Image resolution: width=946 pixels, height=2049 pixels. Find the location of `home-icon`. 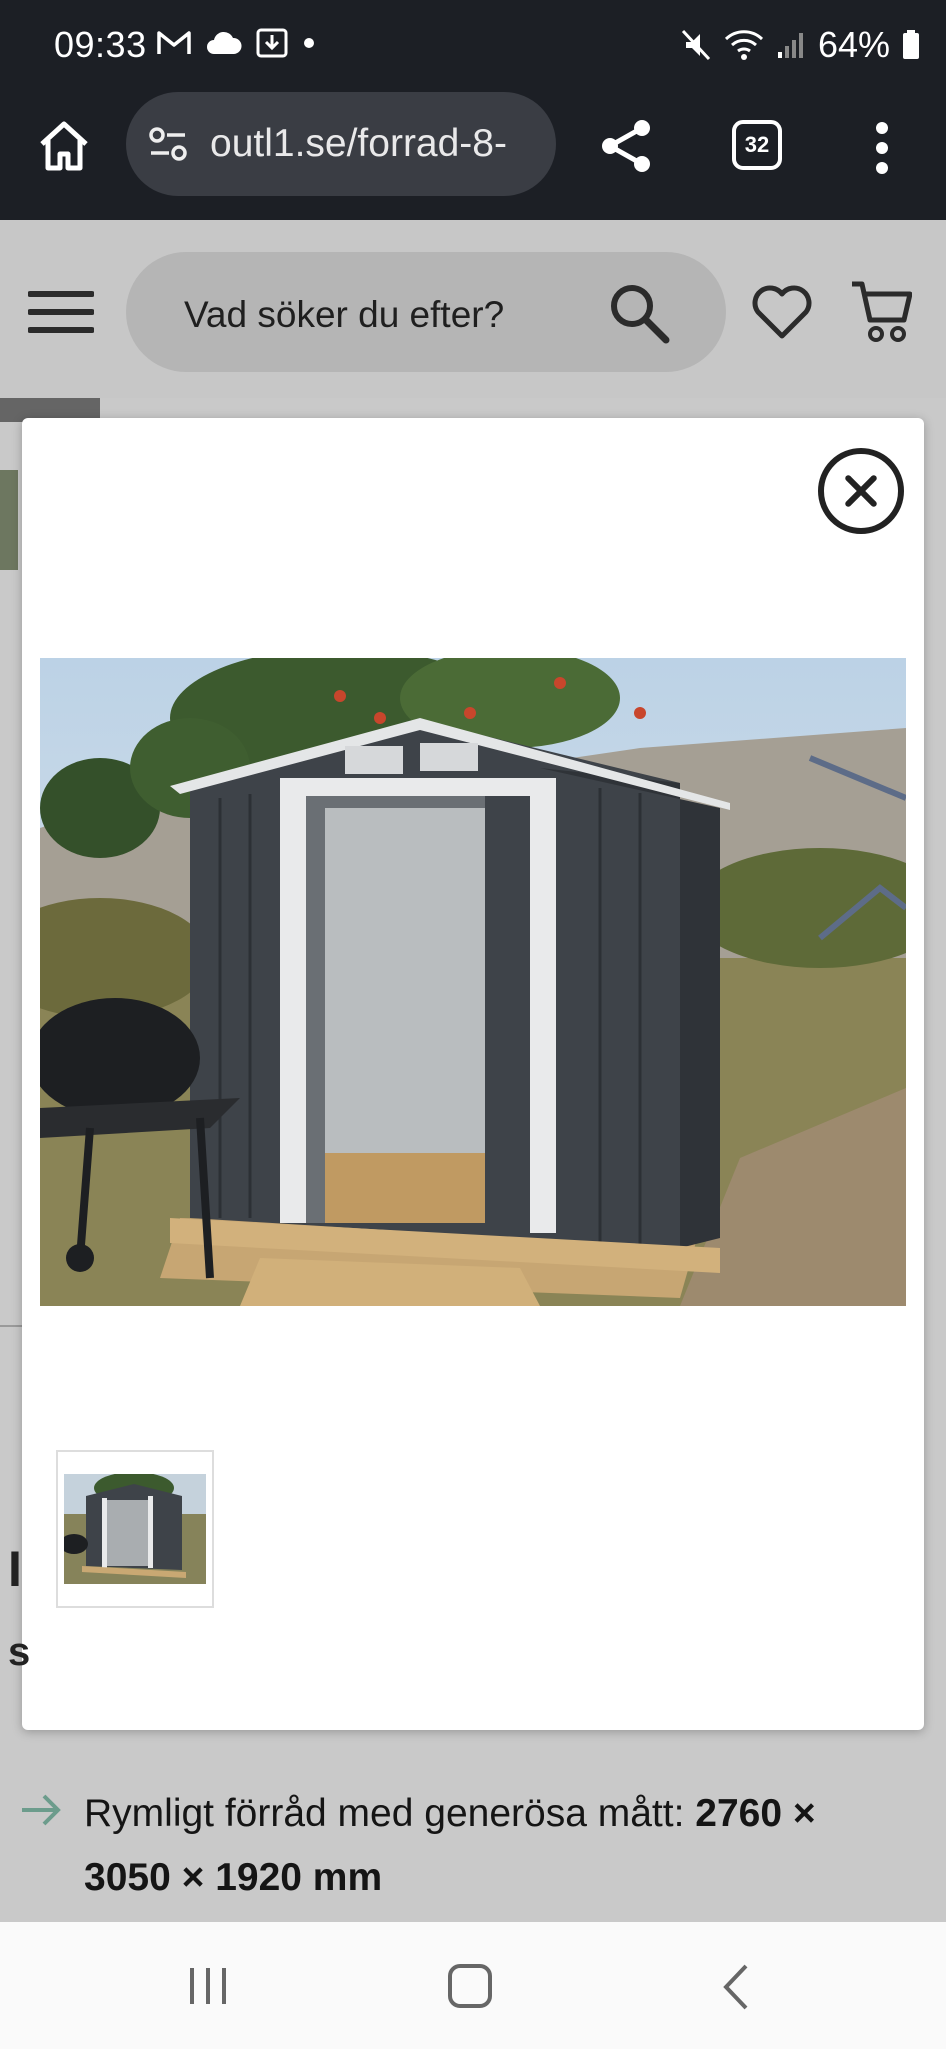

home-icon is located at coordinates (64, 146).